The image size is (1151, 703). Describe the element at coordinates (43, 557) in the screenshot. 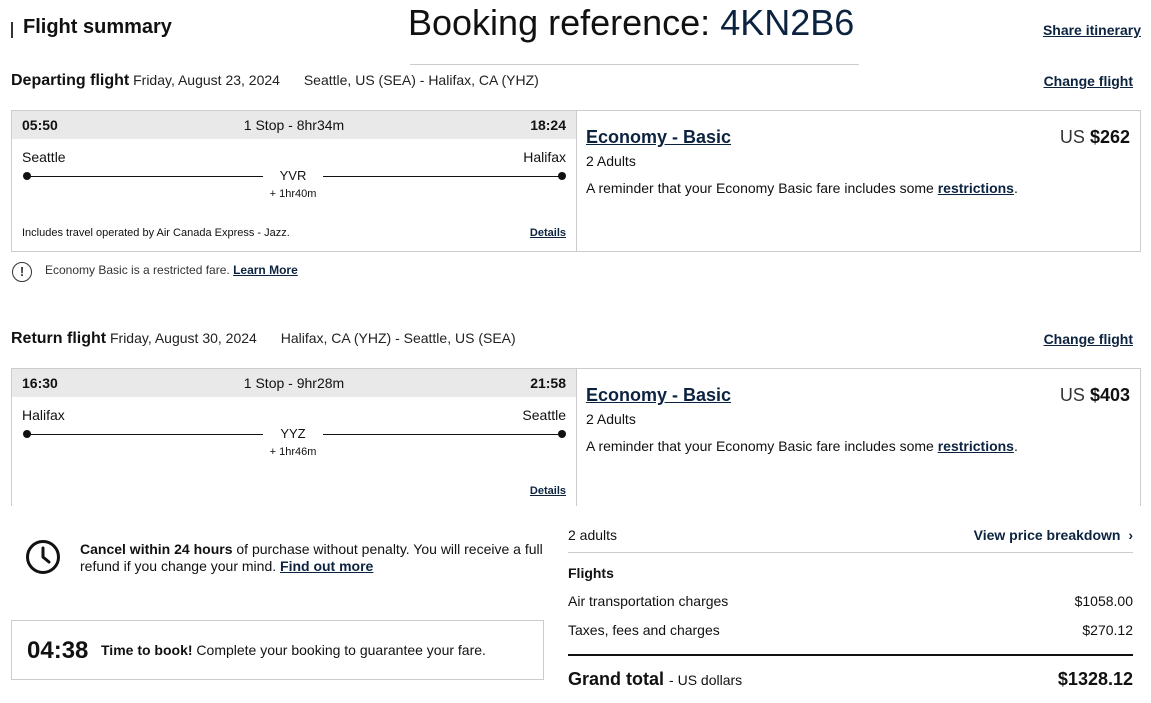

I see `clock-icon` at that location.